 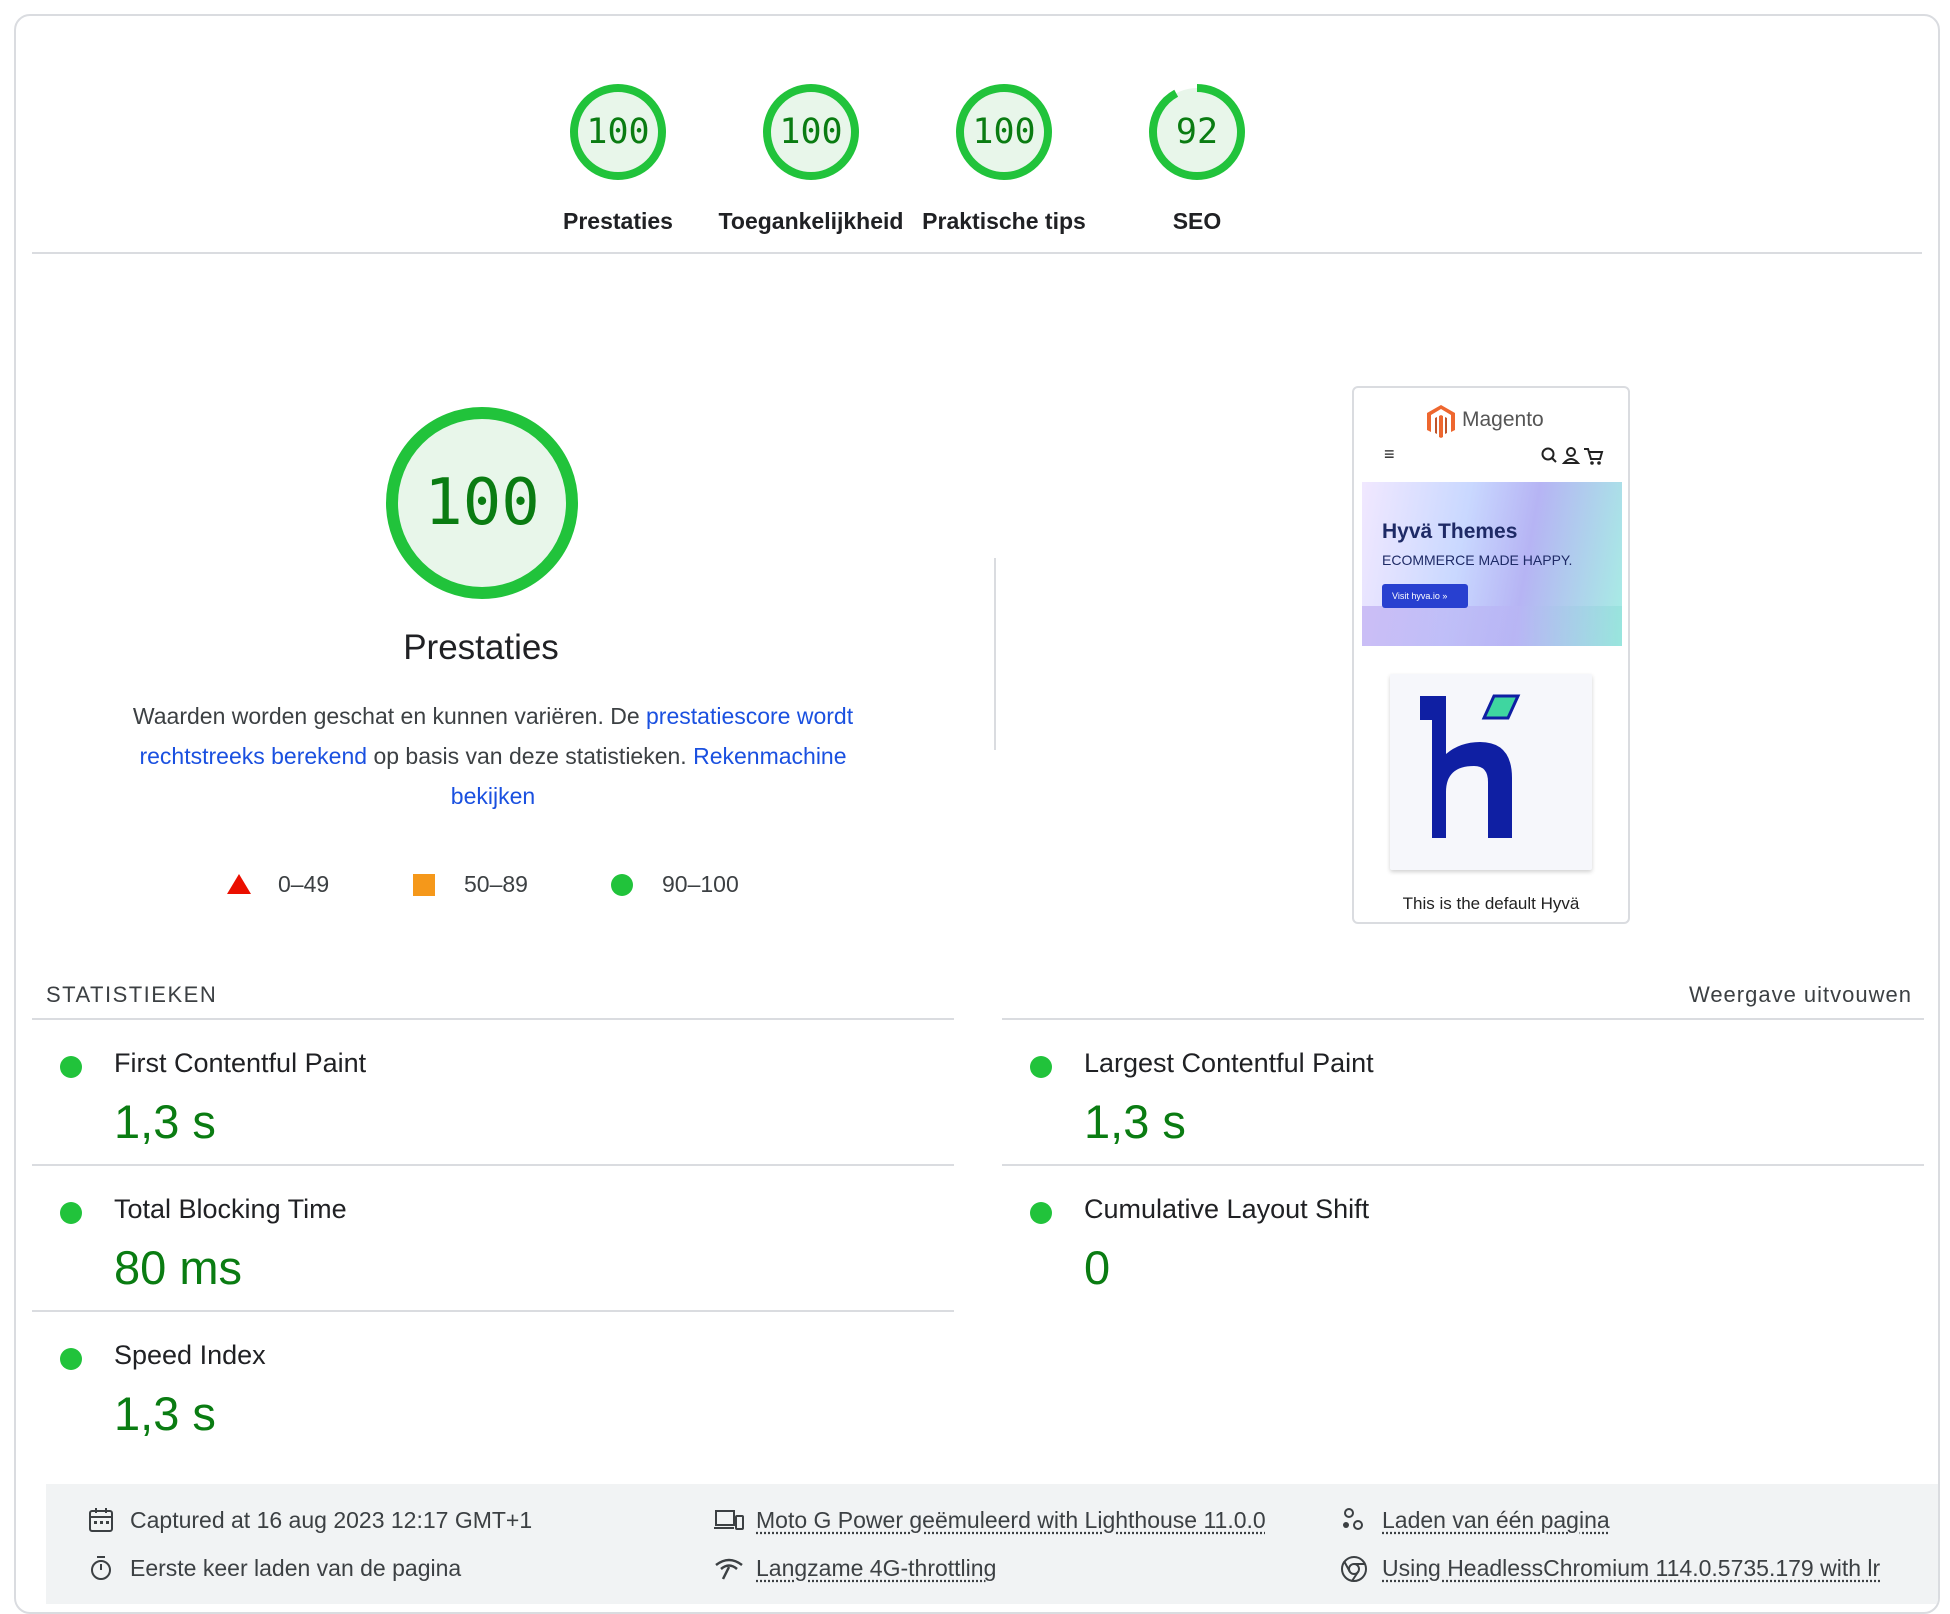 I want to click on category-score: 92, so click(x=1197, y=132).